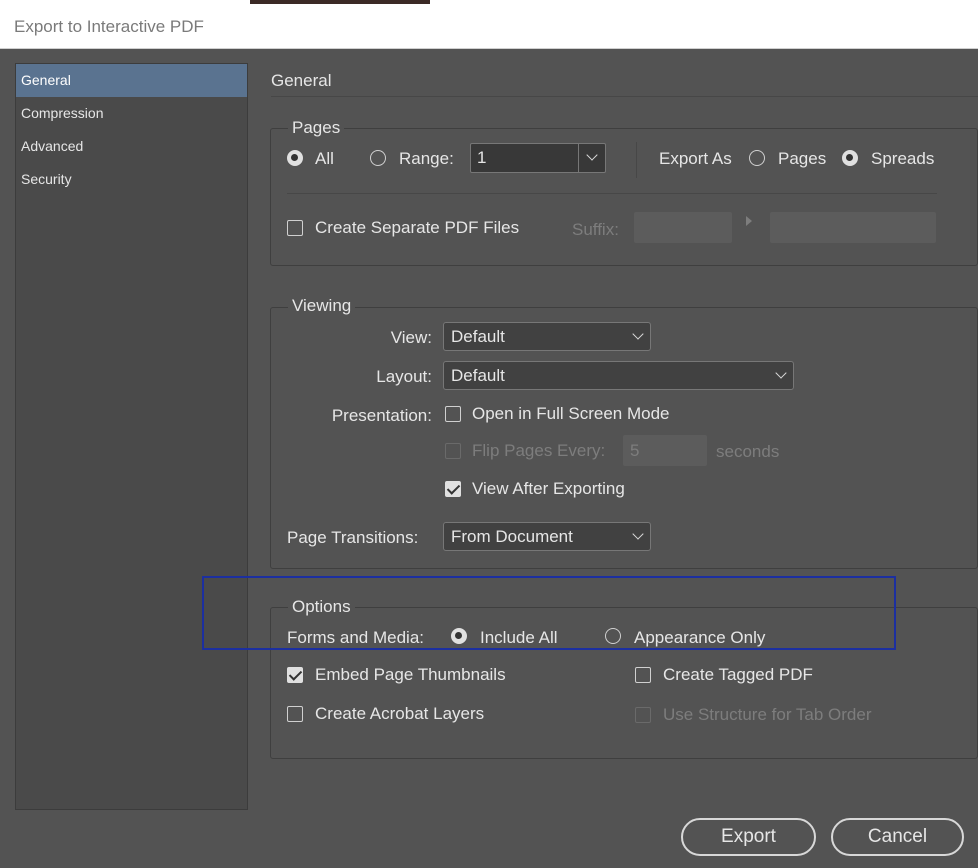 This screenshot has width=978, height=868. Describe the element at coordinates (695, 158) in the screenshot. I see `export-as-label: Export As` at that location.